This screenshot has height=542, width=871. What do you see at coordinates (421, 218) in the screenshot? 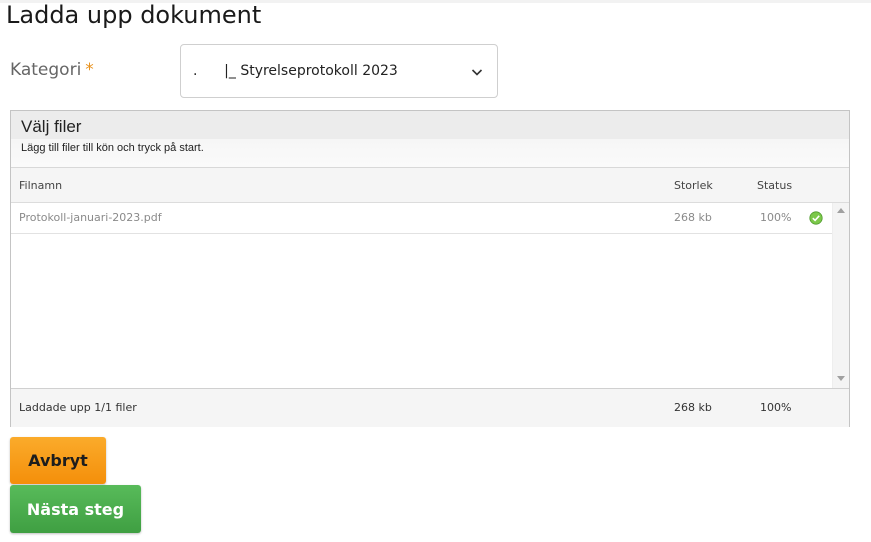
I see `file-row: Protokoll-januari-2023.pdf 268 kb 100%` at bounding box center [421, 218].